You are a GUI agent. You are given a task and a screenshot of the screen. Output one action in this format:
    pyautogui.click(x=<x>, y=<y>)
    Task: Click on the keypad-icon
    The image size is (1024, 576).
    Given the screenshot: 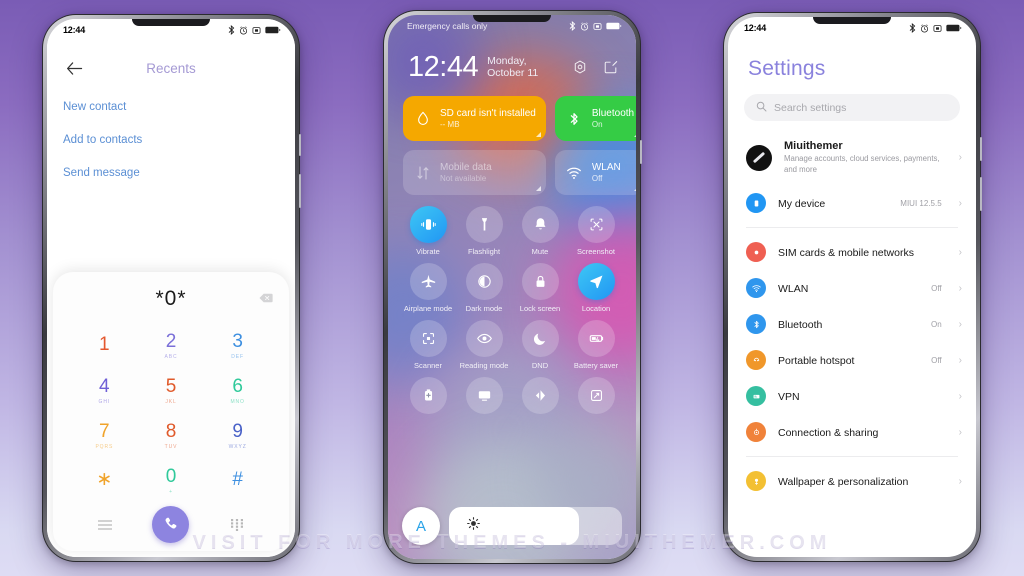 What is the action you would take?
    pyautogui.click(x=237, y=525)
    